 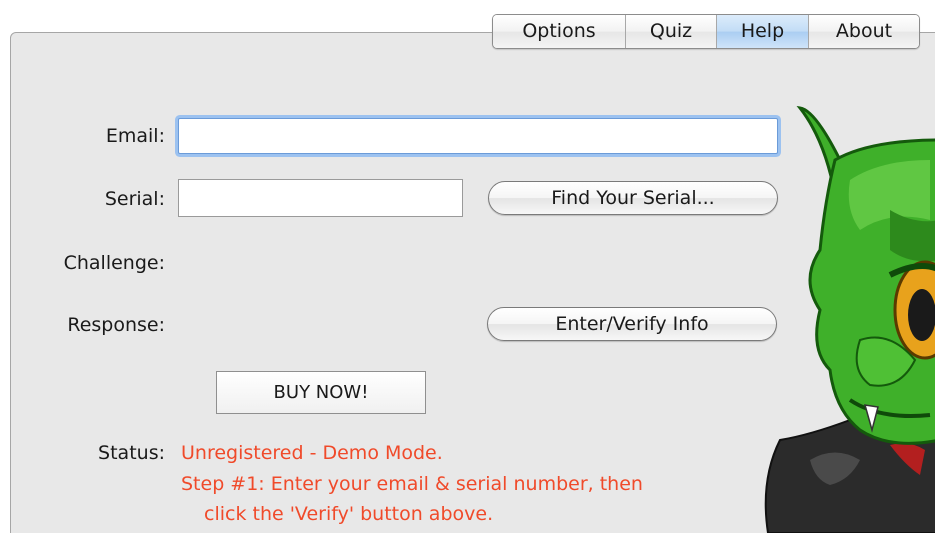 I want to click on serial-input, so click(x=320, y=198).